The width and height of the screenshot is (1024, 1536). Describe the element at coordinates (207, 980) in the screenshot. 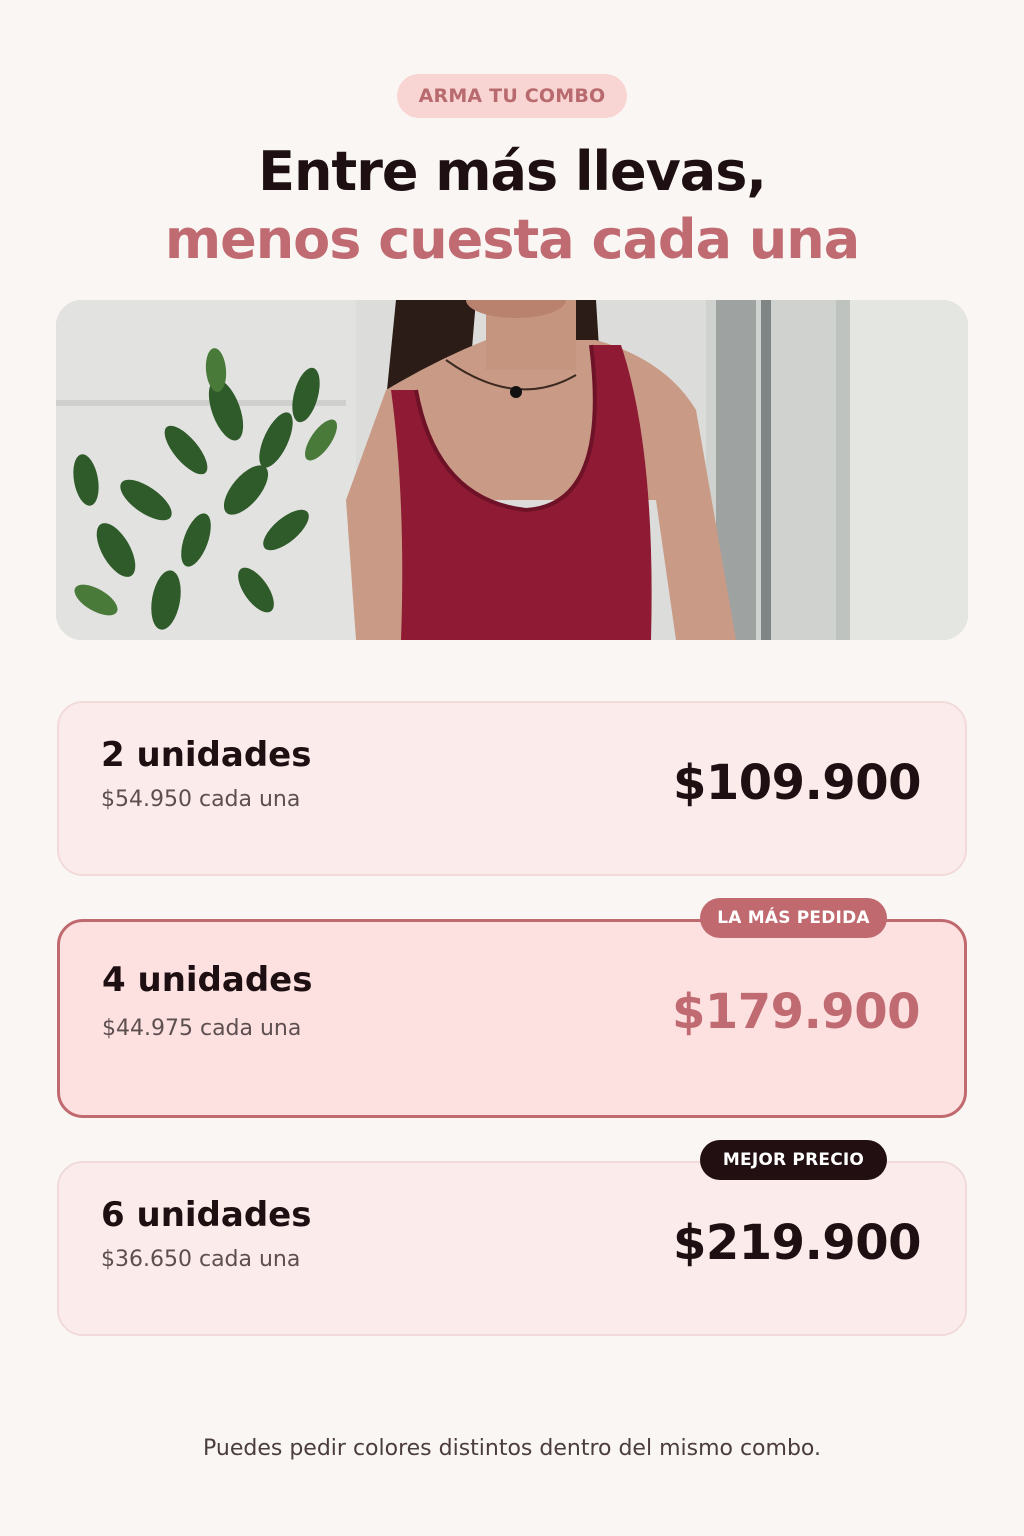

I see `combo-quantity: 4 unidades` at that location.